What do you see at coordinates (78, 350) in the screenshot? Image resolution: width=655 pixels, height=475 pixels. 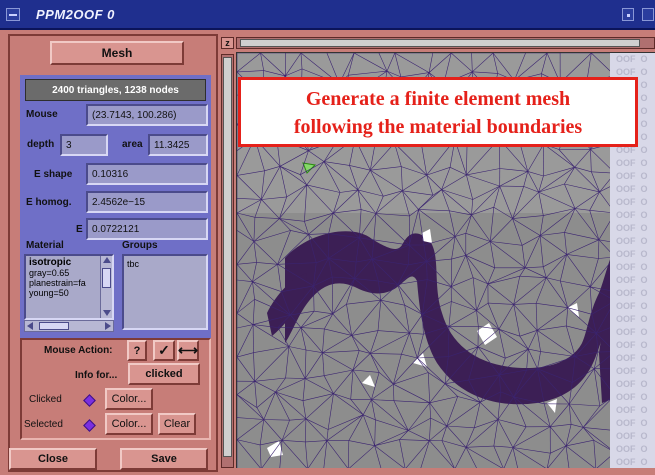 I see `mouse-action-label: Mouse Action:` at bounding box center [78, 350].